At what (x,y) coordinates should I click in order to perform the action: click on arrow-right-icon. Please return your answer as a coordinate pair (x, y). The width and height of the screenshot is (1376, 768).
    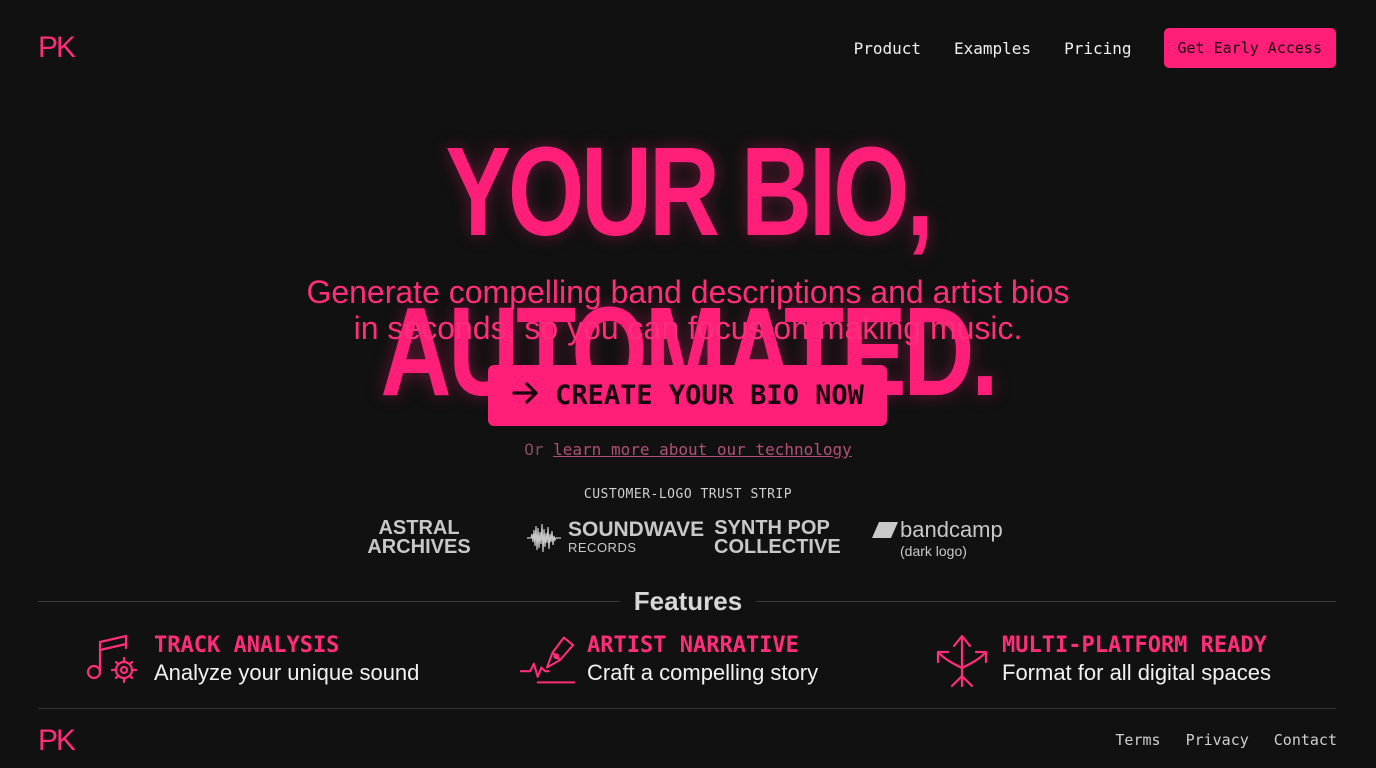
    Looking at the image, I should click on (526, 395).